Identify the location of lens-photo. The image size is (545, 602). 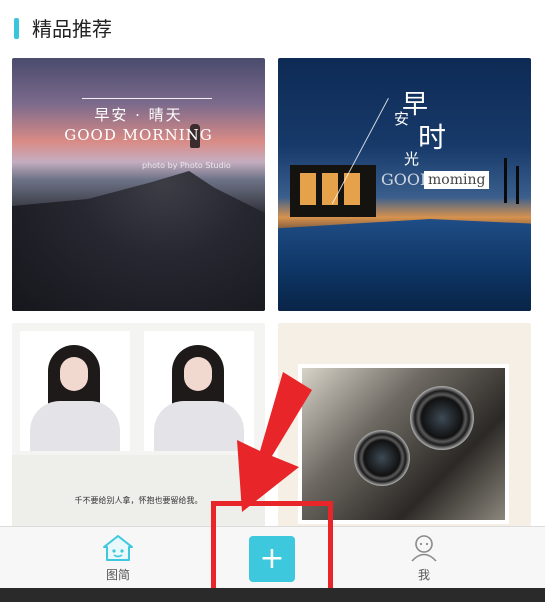
(403, 444).